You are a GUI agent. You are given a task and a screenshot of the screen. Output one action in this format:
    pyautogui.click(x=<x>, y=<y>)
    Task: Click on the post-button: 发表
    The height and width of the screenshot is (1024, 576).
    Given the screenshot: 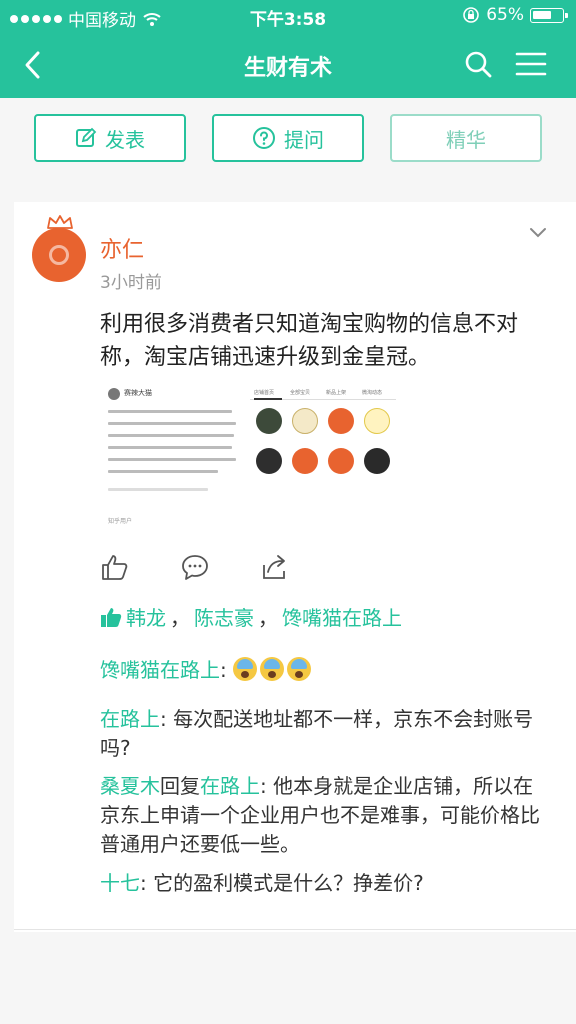 What is the action you would take?
    pyautogui.click(x=110, y=138)
    